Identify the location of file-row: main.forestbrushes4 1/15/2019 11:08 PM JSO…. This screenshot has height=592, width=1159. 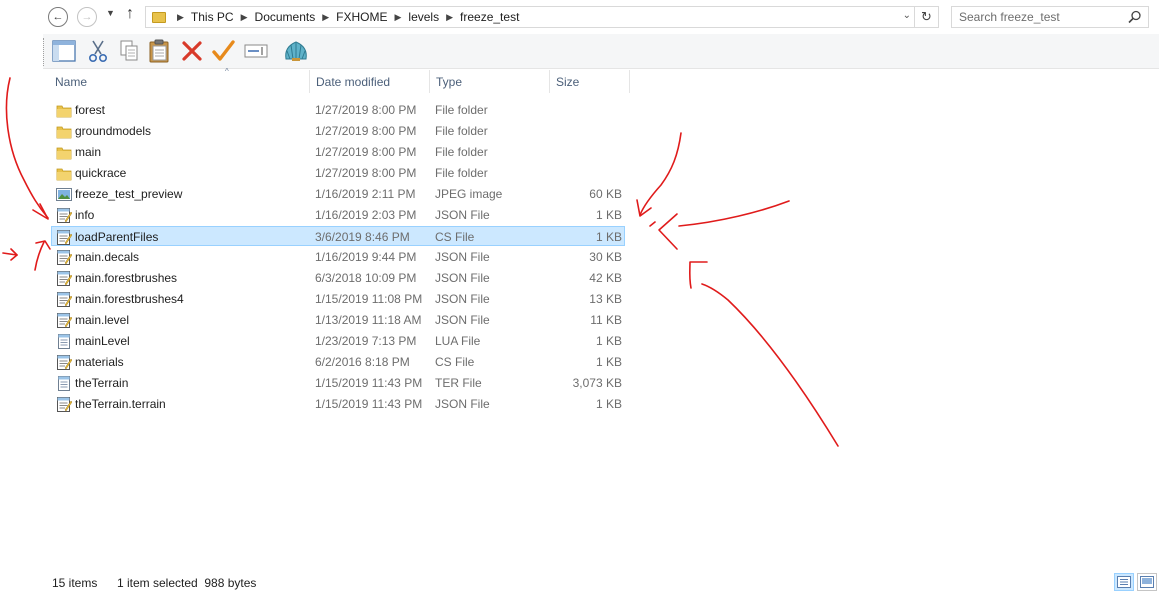
(339, 299).